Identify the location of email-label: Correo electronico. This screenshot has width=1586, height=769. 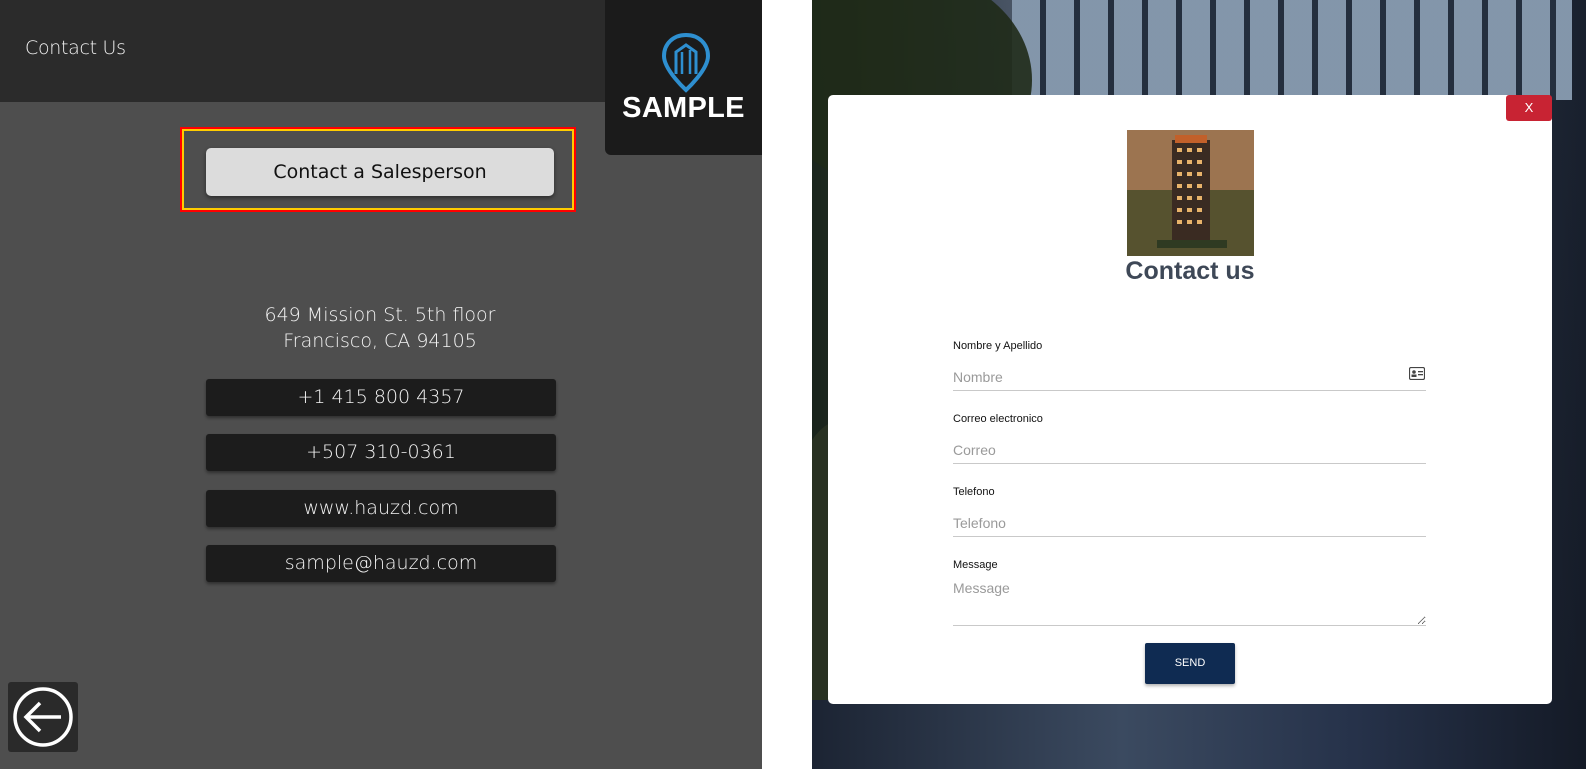
(998, 419).